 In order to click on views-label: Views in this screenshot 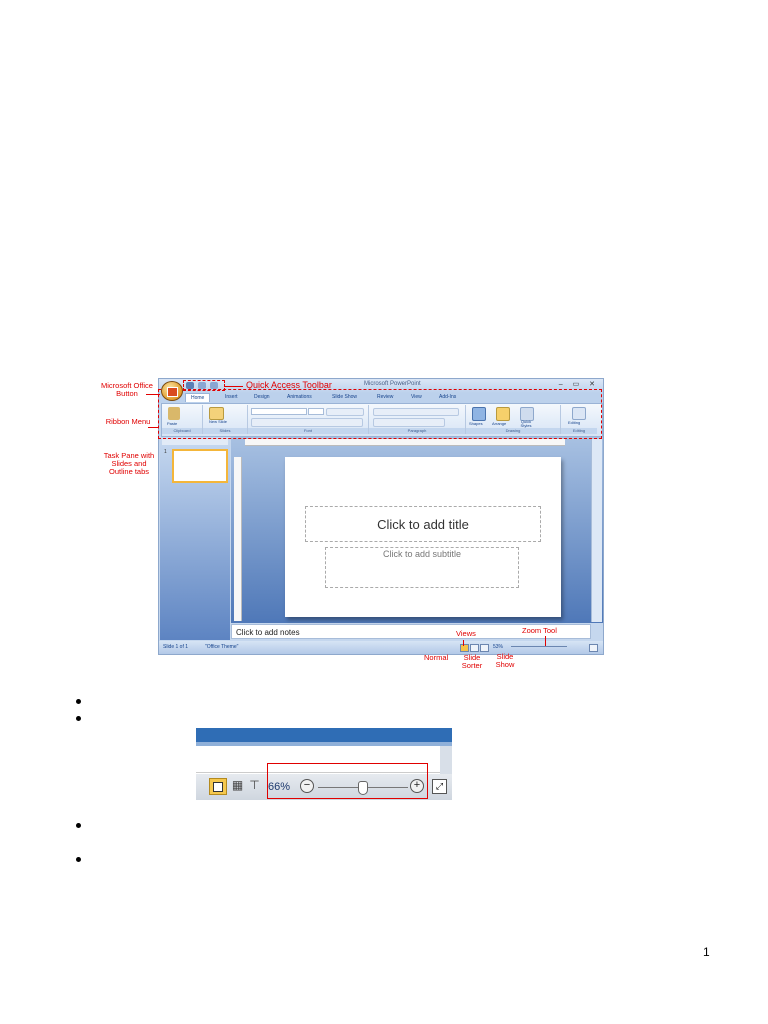, I will do `click(466, 633)`.